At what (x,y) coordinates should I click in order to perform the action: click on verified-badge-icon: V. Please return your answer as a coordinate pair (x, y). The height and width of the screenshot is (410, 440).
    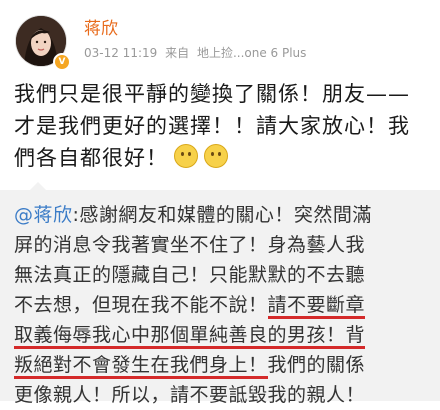
    Looking at the image, I should click on (62, 62).